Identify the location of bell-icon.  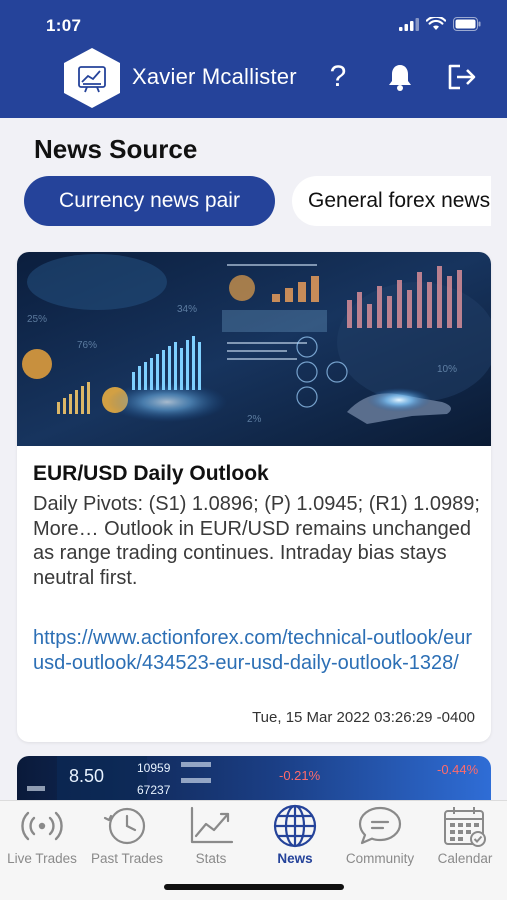
(400, 78).